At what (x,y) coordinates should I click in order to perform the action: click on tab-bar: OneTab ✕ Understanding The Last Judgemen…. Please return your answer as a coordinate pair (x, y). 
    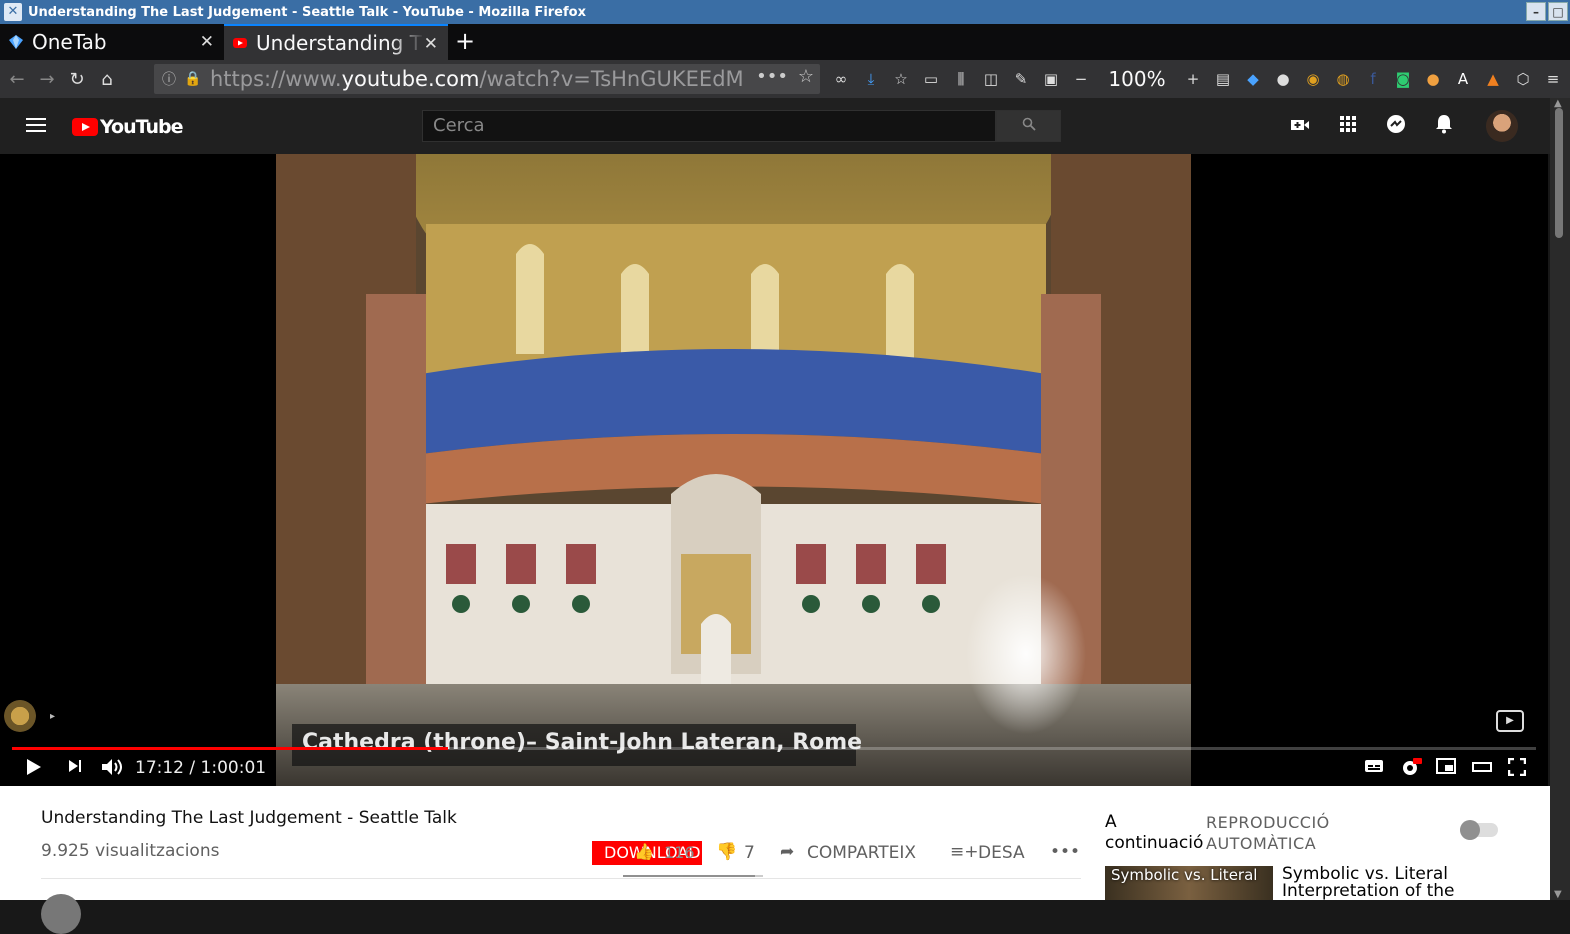
    Looking at the image, I should click on (785, 42).